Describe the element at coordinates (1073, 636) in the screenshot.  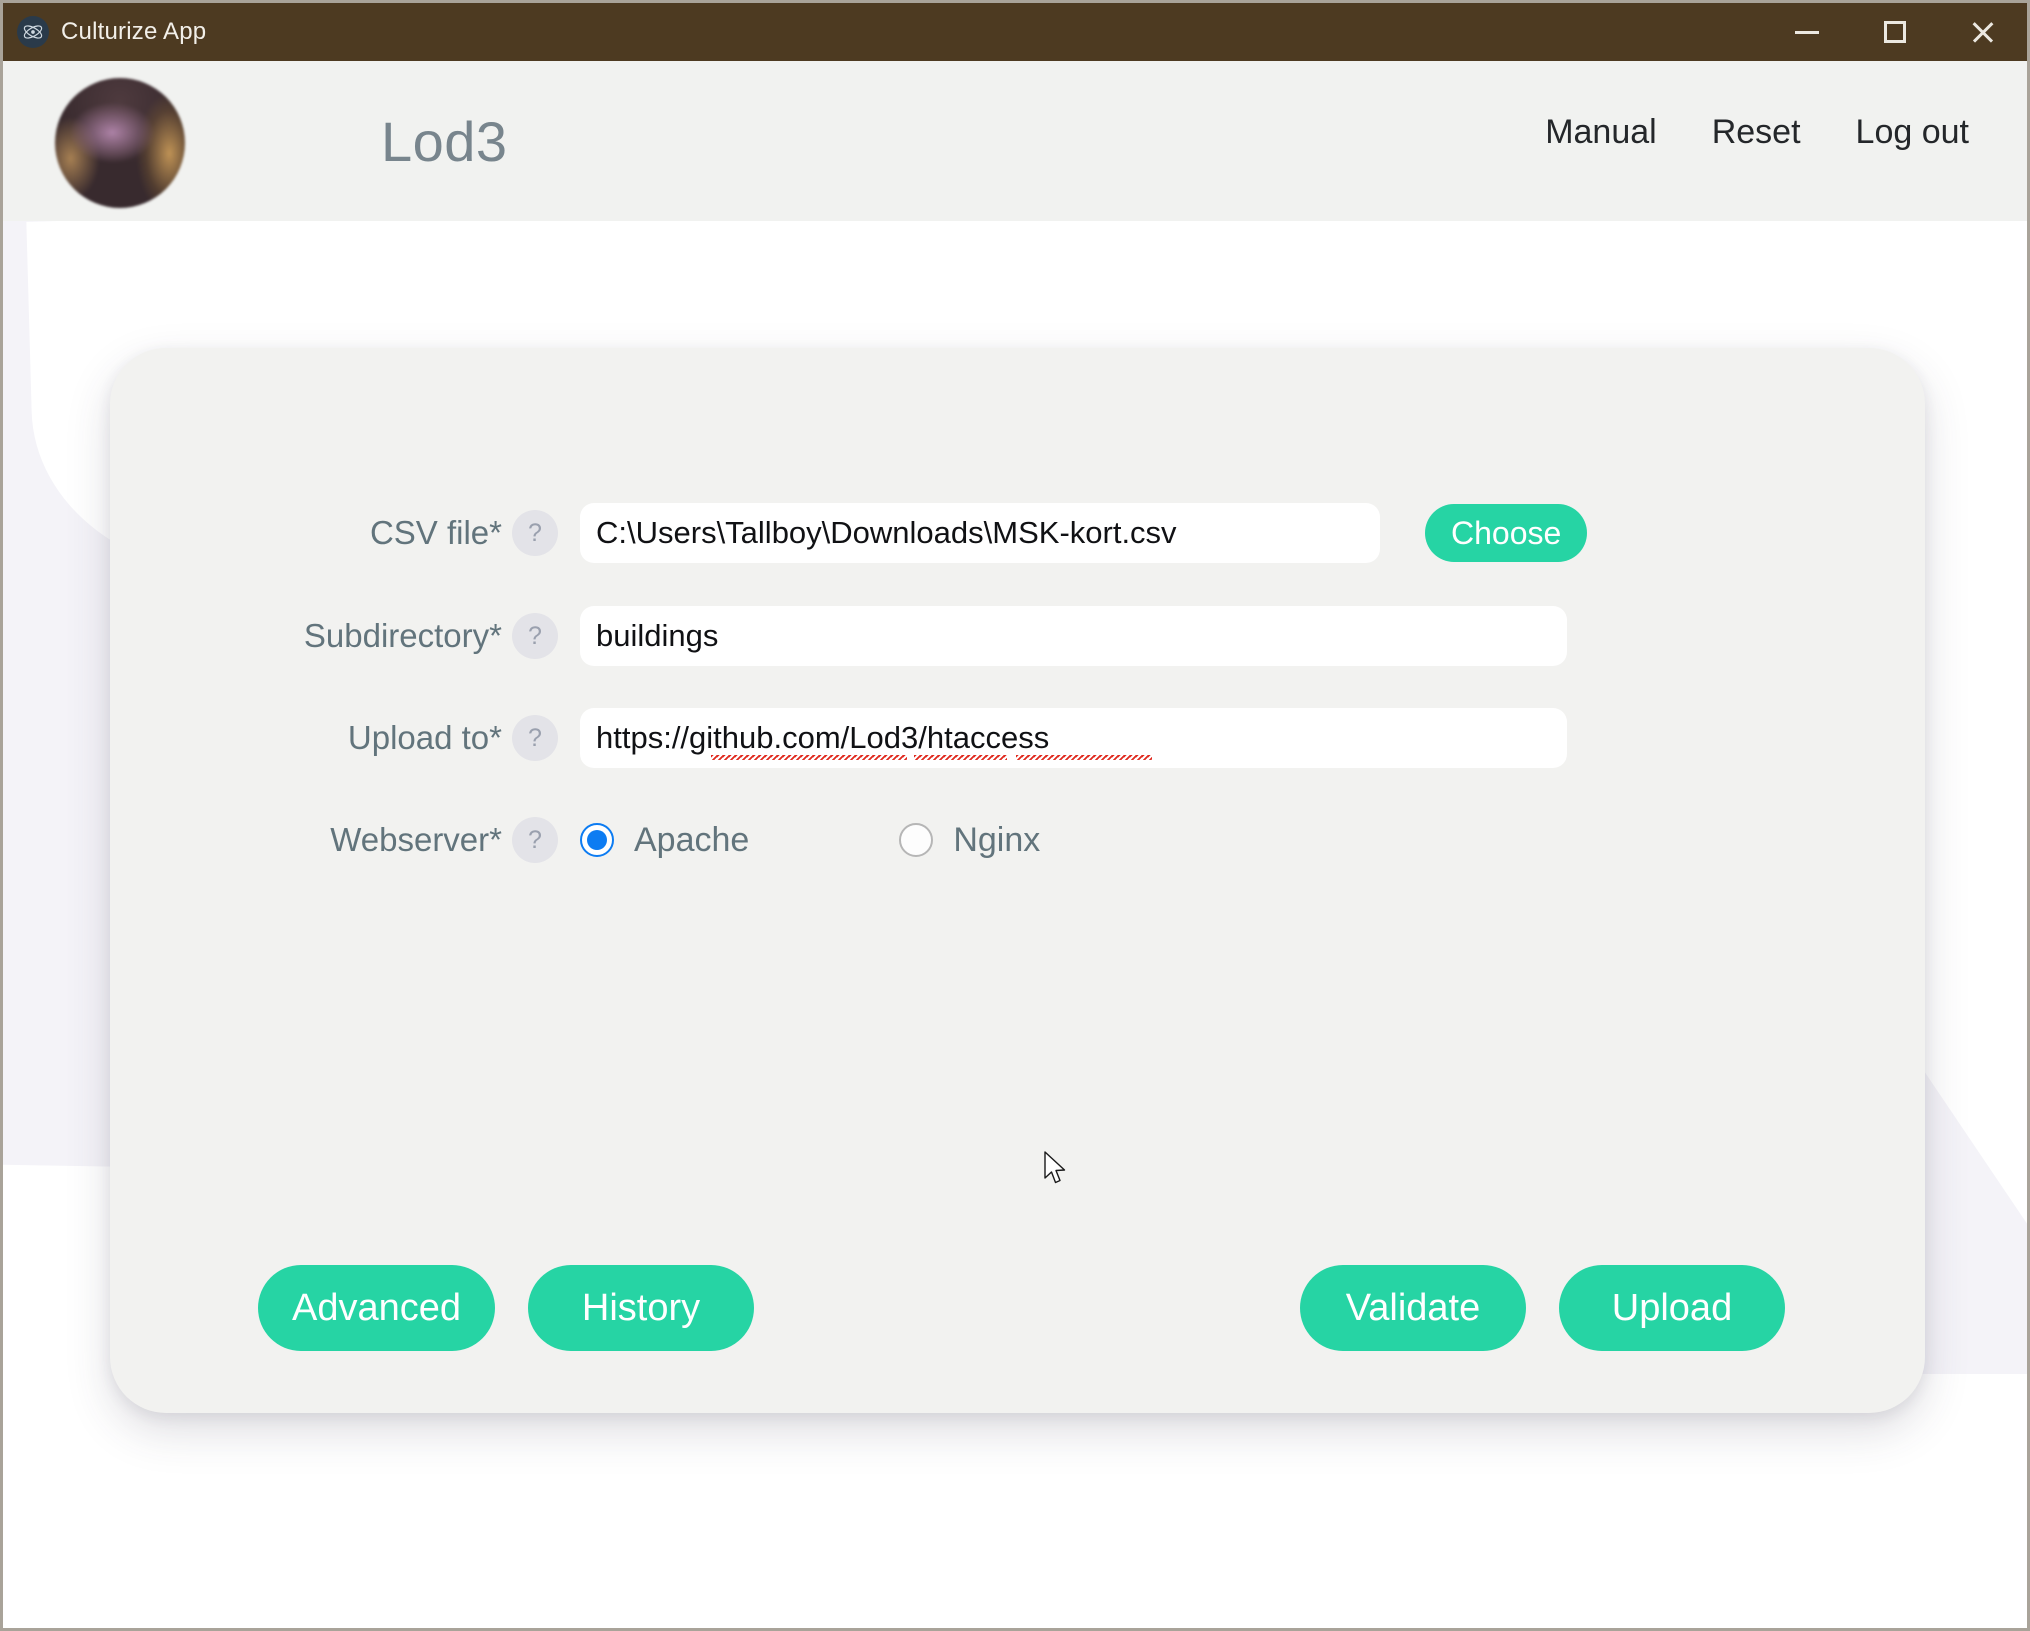
I see `subdirectory-input` at that location.